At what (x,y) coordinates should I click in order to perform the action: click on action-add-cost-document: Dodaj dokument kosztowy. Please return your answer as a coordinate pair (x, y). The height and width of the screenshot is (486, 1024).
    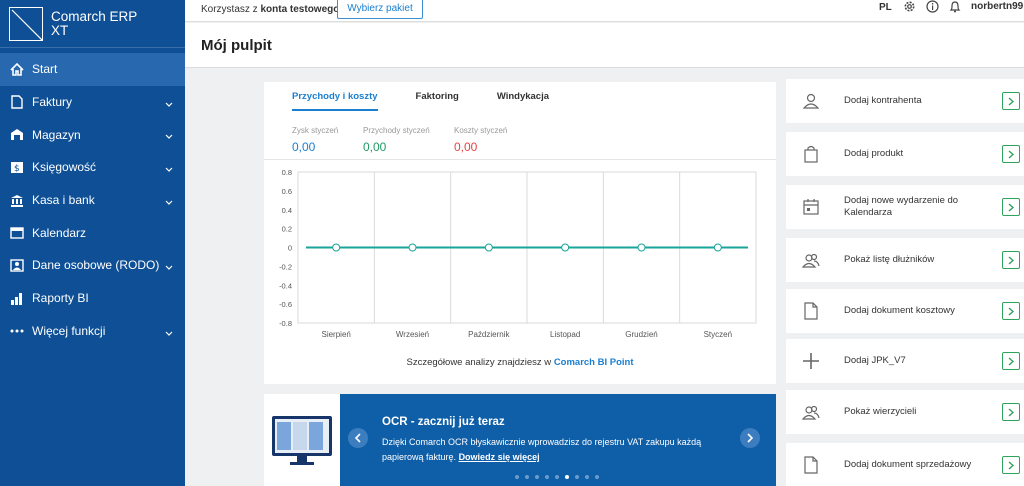
    Looking at the image, I should click on (905, 311).